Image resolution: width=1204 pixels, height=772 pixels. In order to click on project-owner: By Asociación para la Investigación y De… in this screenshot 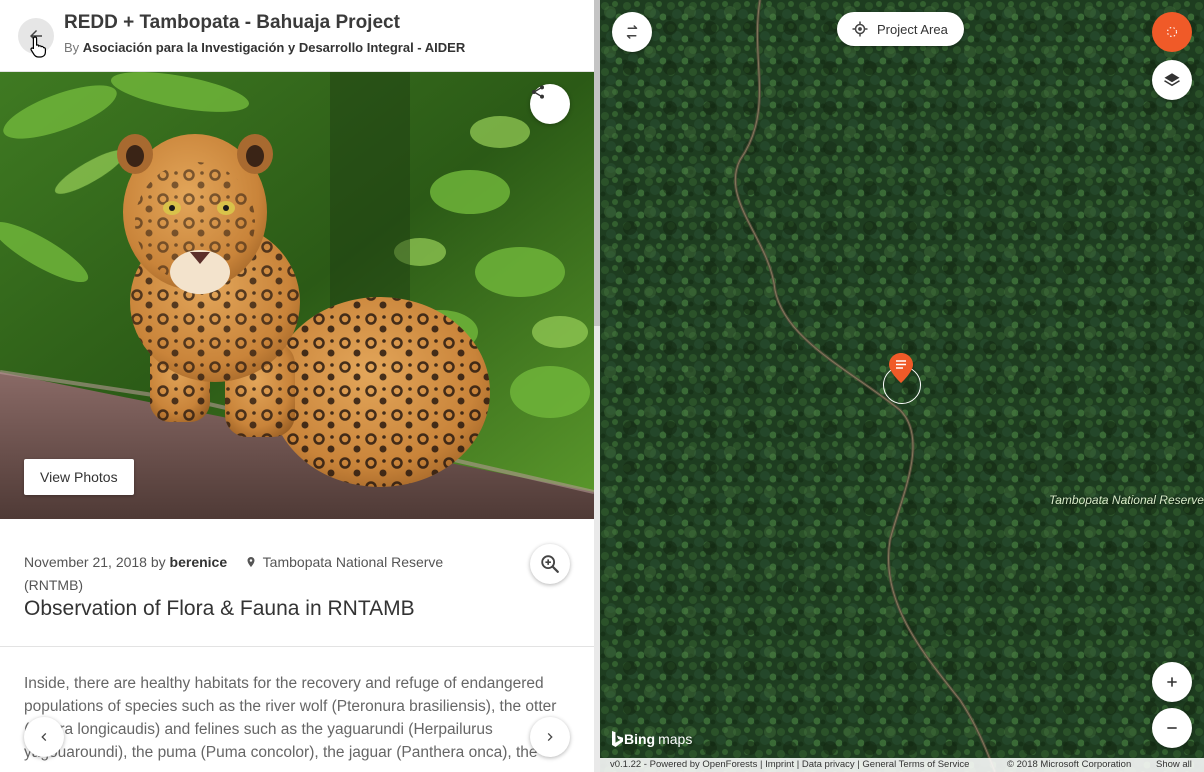, I will do `click(264, 47)`.